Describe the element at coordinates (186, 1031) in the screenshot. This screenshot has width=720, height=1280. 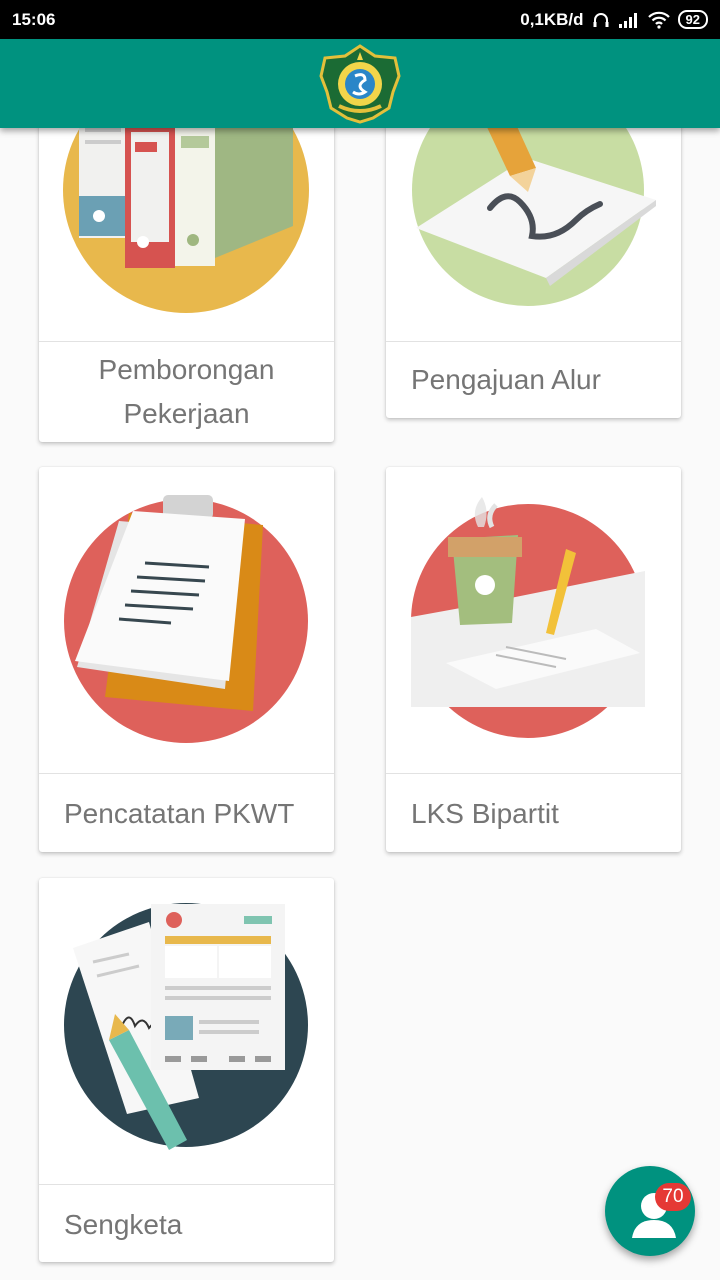
I see `contract-fountain-pen-illustration` at that location.